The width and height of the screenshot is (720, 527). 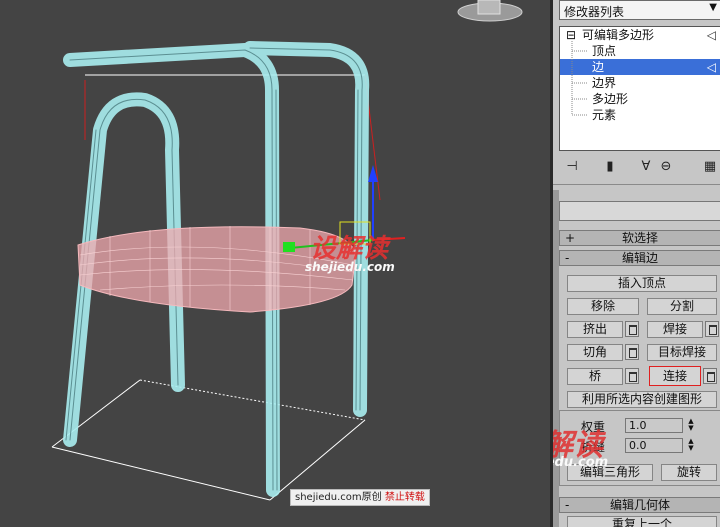 I want to click on pin-triangle-icon: ◁, so click(x=711, y=35).